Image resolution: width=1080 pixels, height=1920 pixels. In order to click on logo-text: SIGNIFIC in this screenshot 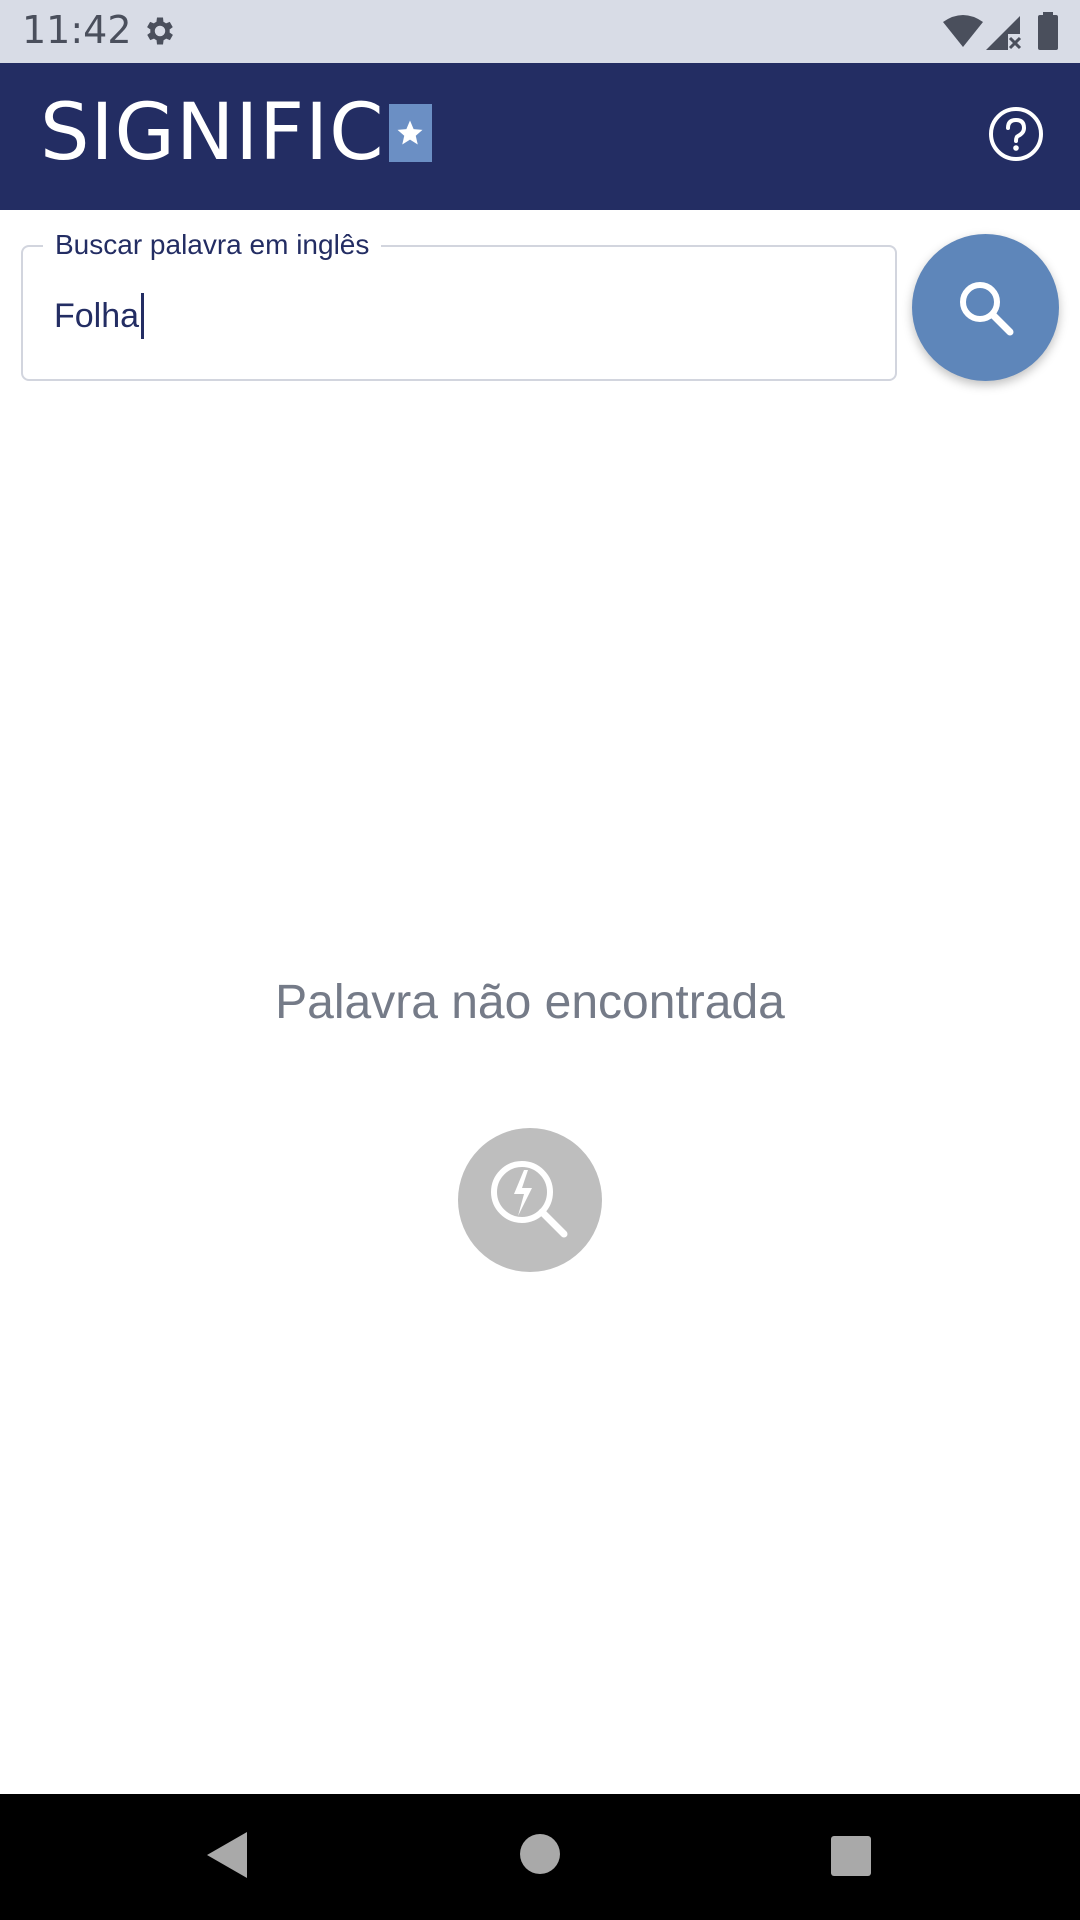, I will do `click(212, 133)`.